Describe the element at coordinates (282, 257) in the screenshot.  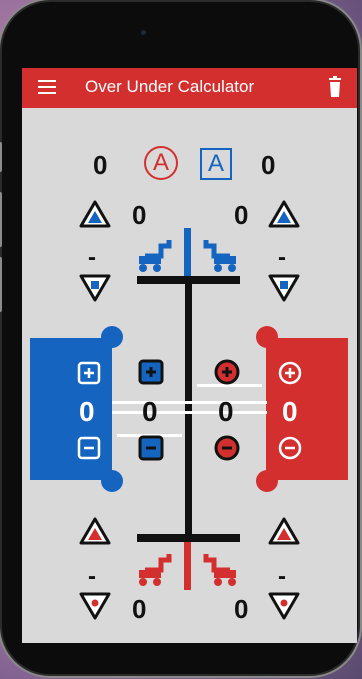
I see `red-top-dash: -` at that location.